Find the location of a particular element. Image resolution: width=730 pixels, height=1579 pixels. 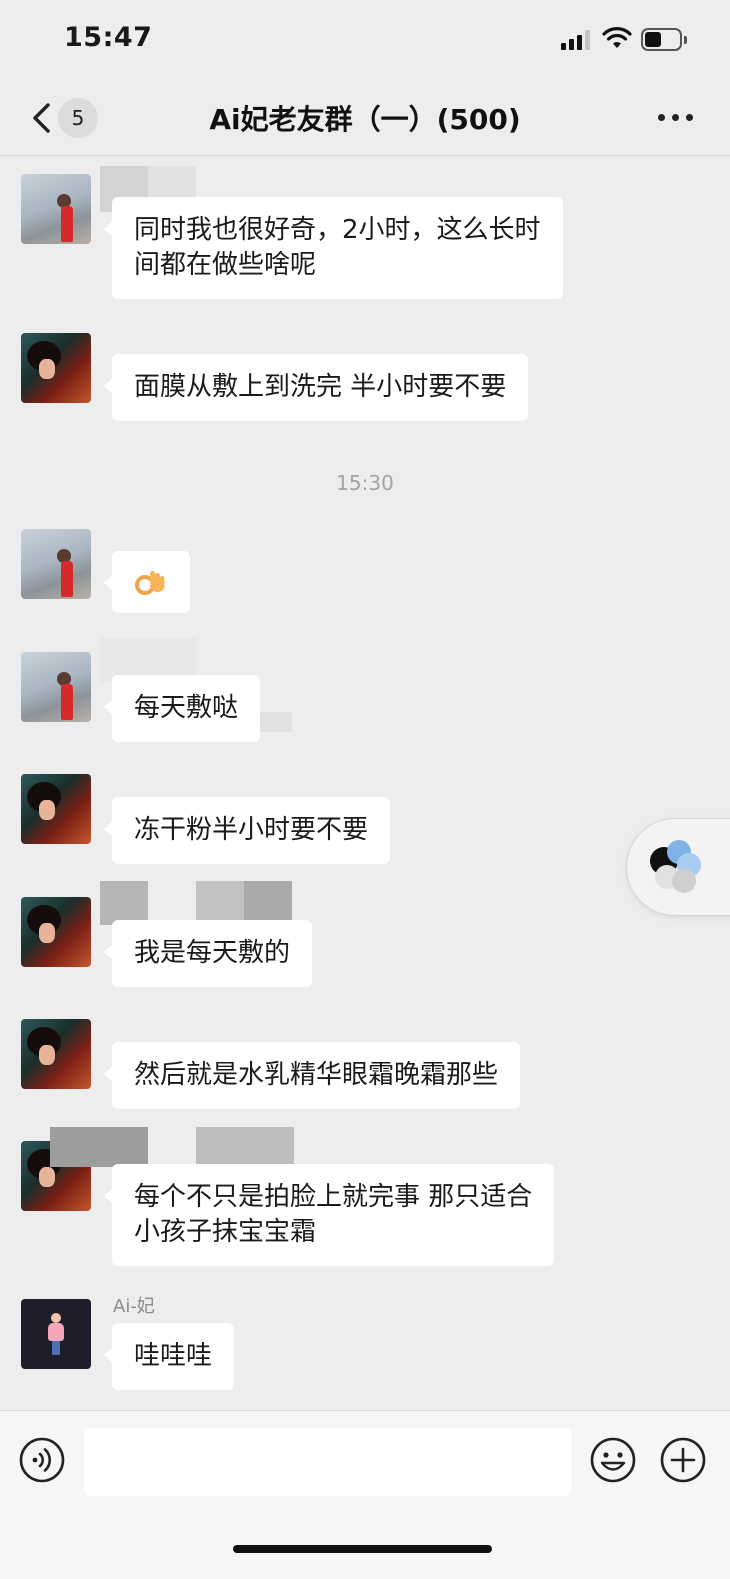

message-text: 小孩子抹宝宝霜 is located at coordinates (225, 1232).